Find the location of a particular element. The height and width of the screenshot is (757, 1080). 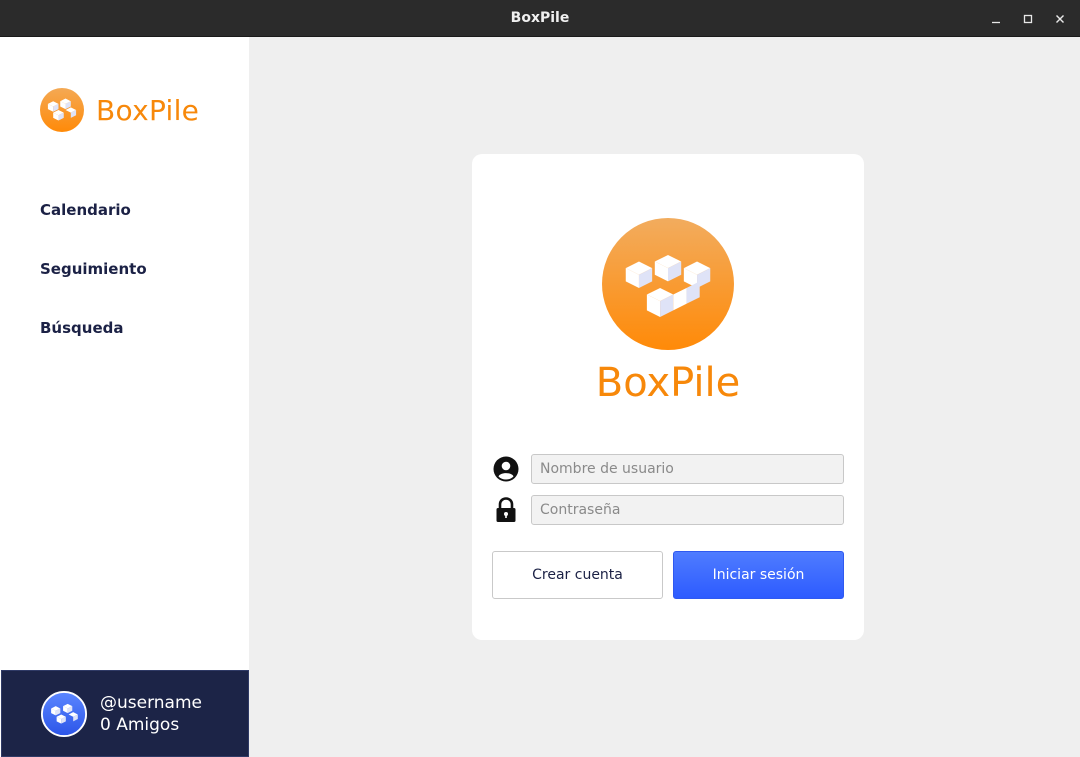

password-input is located at coordinates (687, 510).